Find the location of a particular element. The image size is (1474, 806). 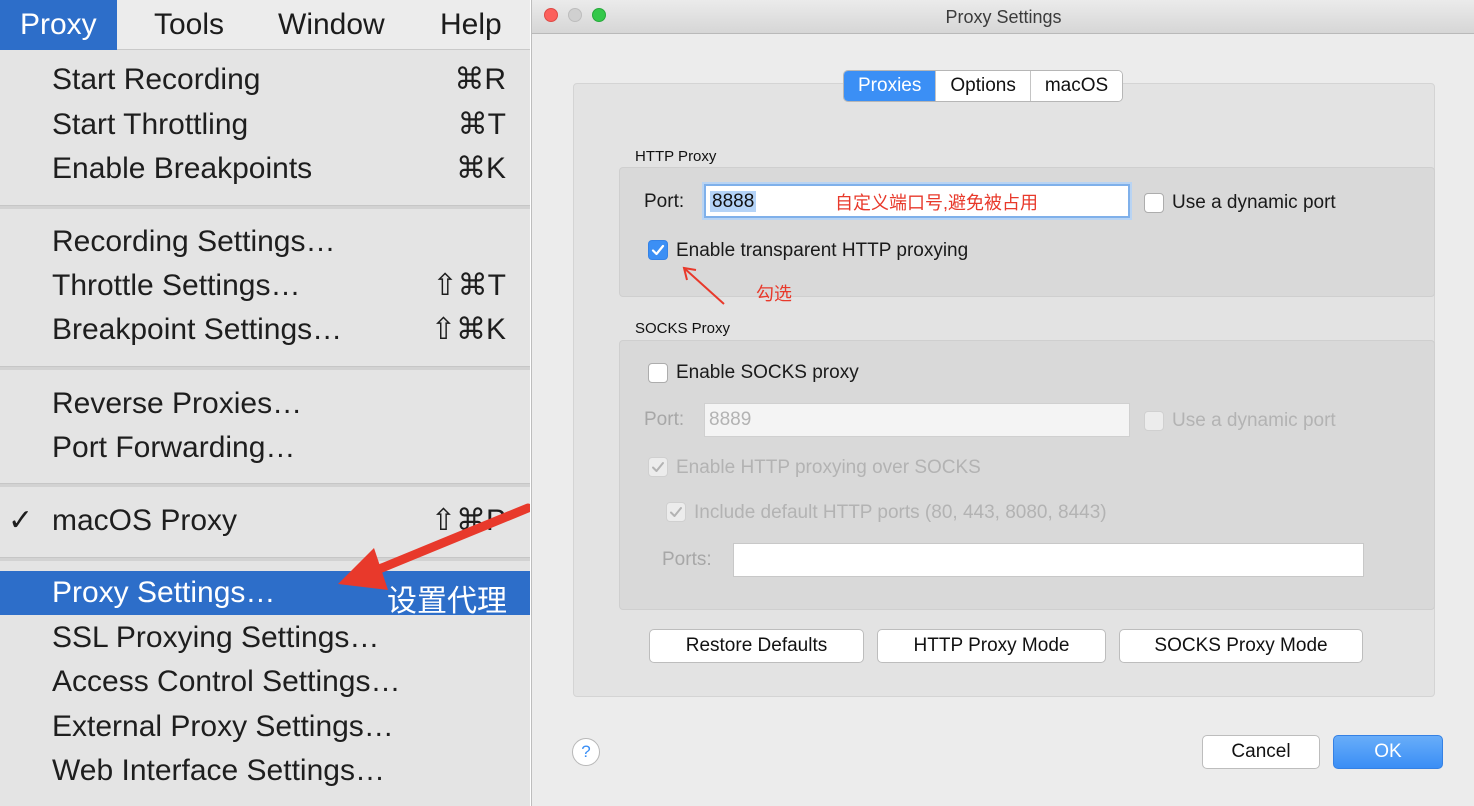

check-annotation: 勾选 is located at coordinates (774, 294).